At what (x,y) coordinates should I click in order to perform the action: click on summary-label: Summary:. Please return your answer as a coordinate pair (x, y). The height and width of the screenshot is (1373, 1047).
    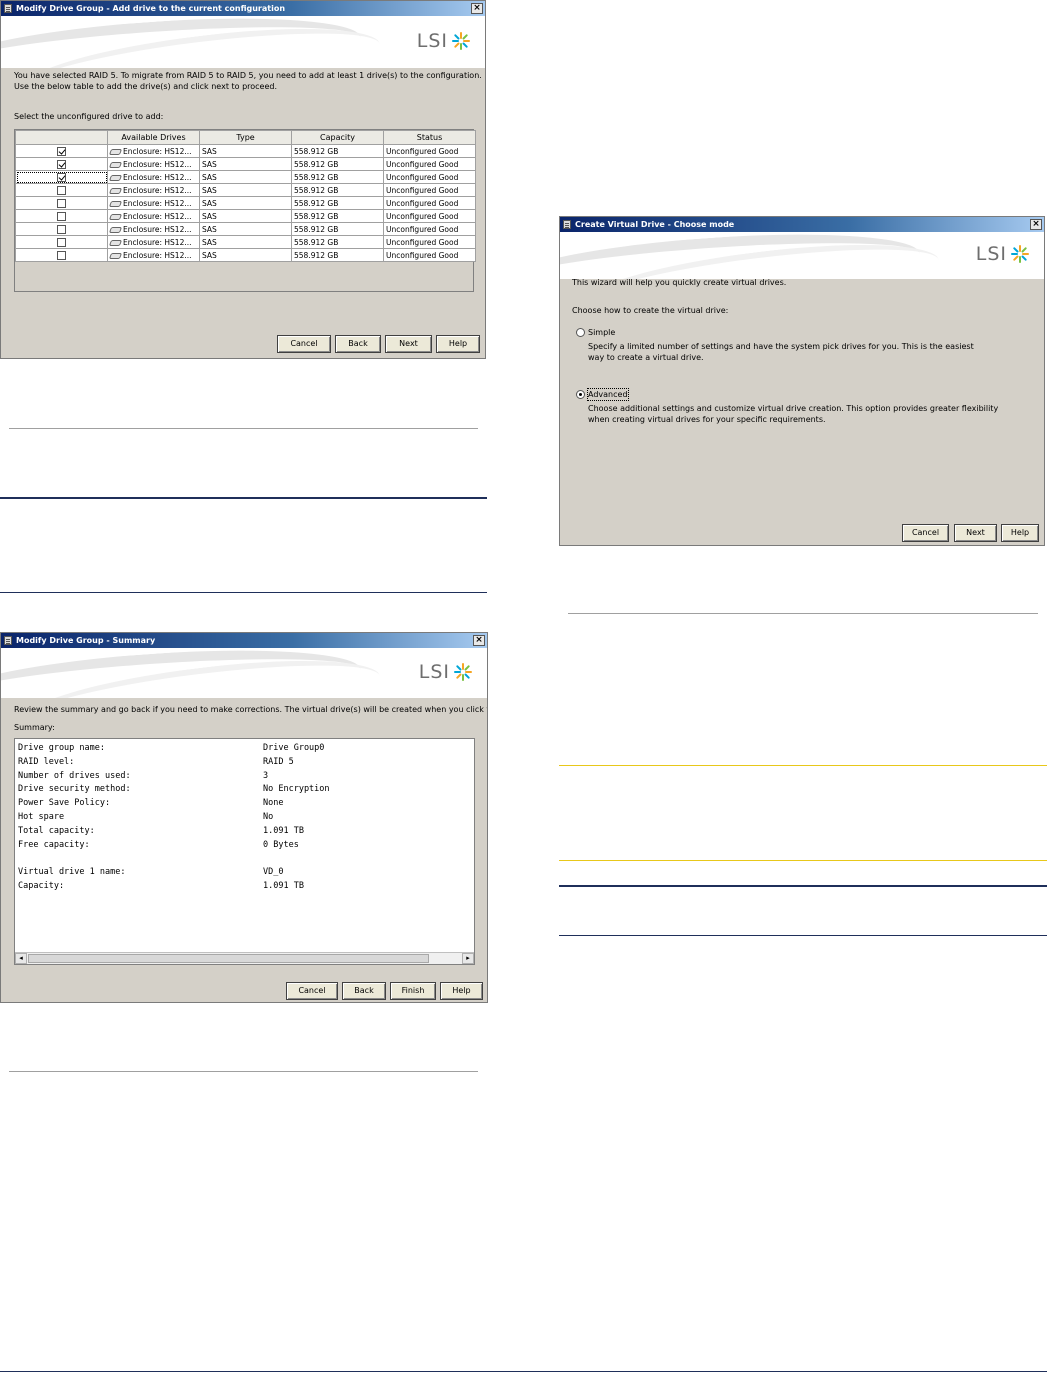
    Looking at the image, I should click on (34, 727).